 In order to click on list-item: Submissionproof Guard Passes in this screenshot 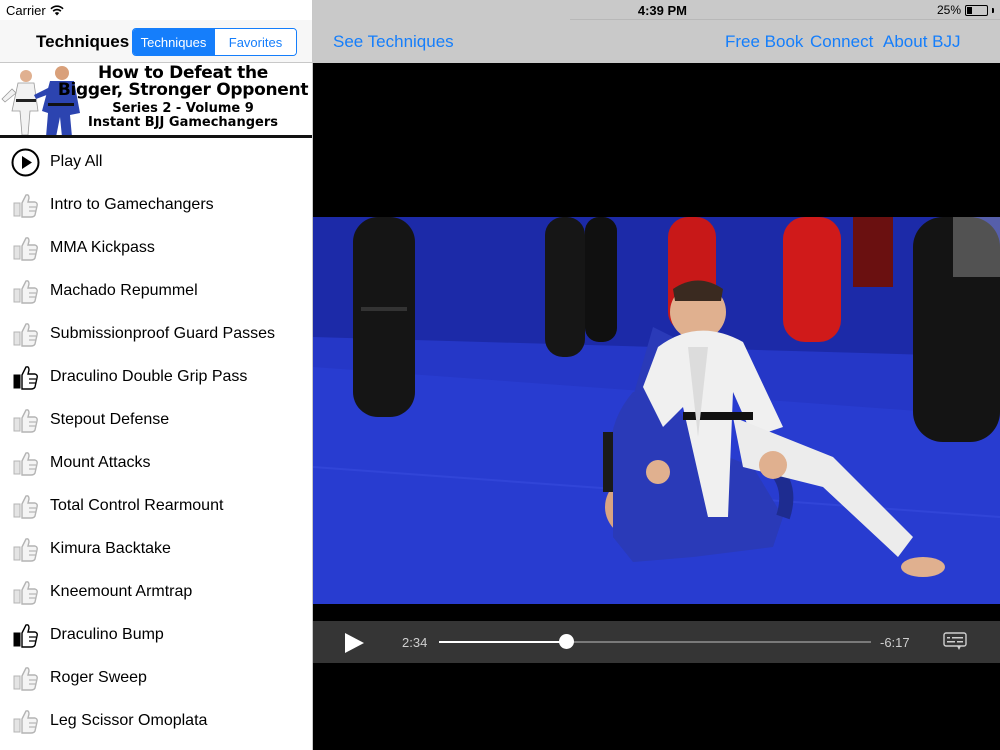, I will do `click(156, 334)`.